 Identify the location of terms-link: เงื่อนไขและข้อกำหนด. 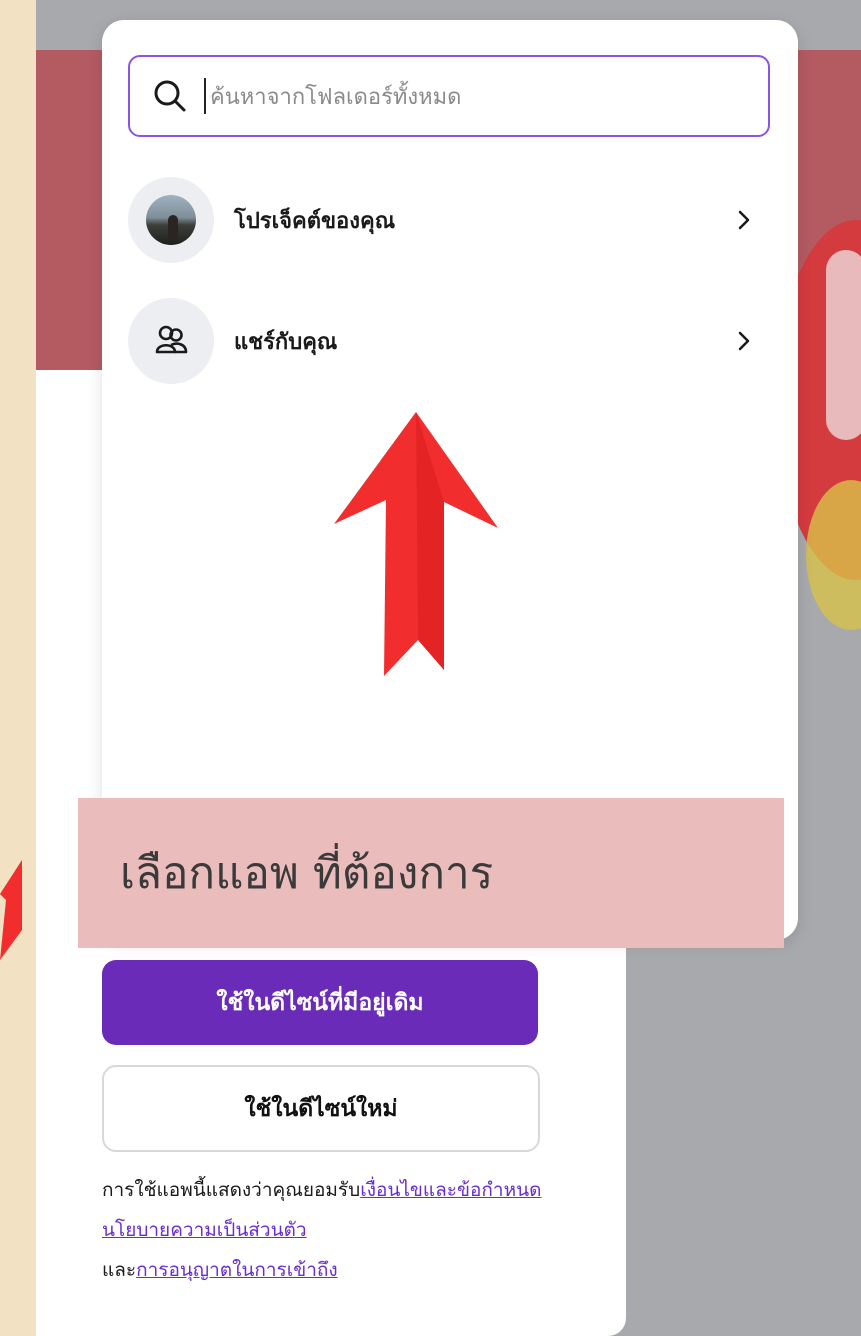
(450, 1190).